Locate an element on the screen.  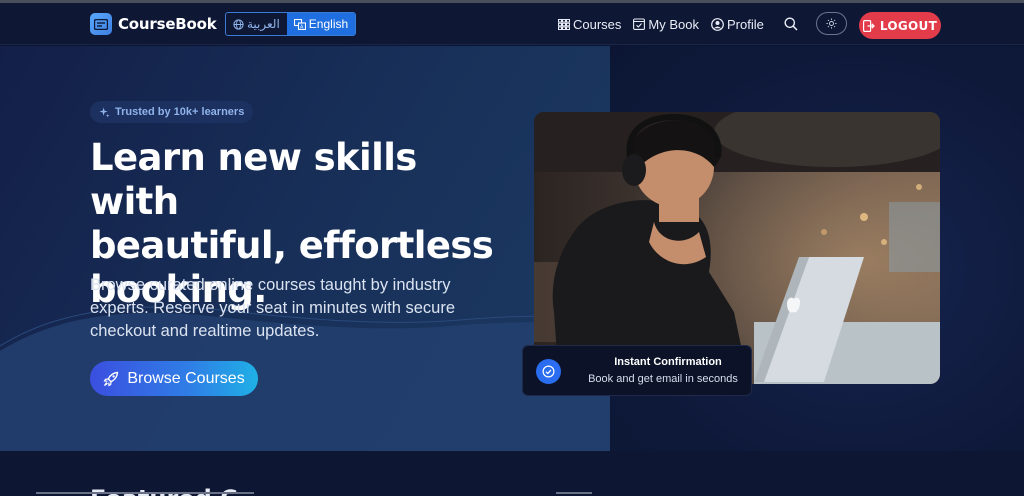
lang-arabic-label: العربية is located at coordinates (263, 24).